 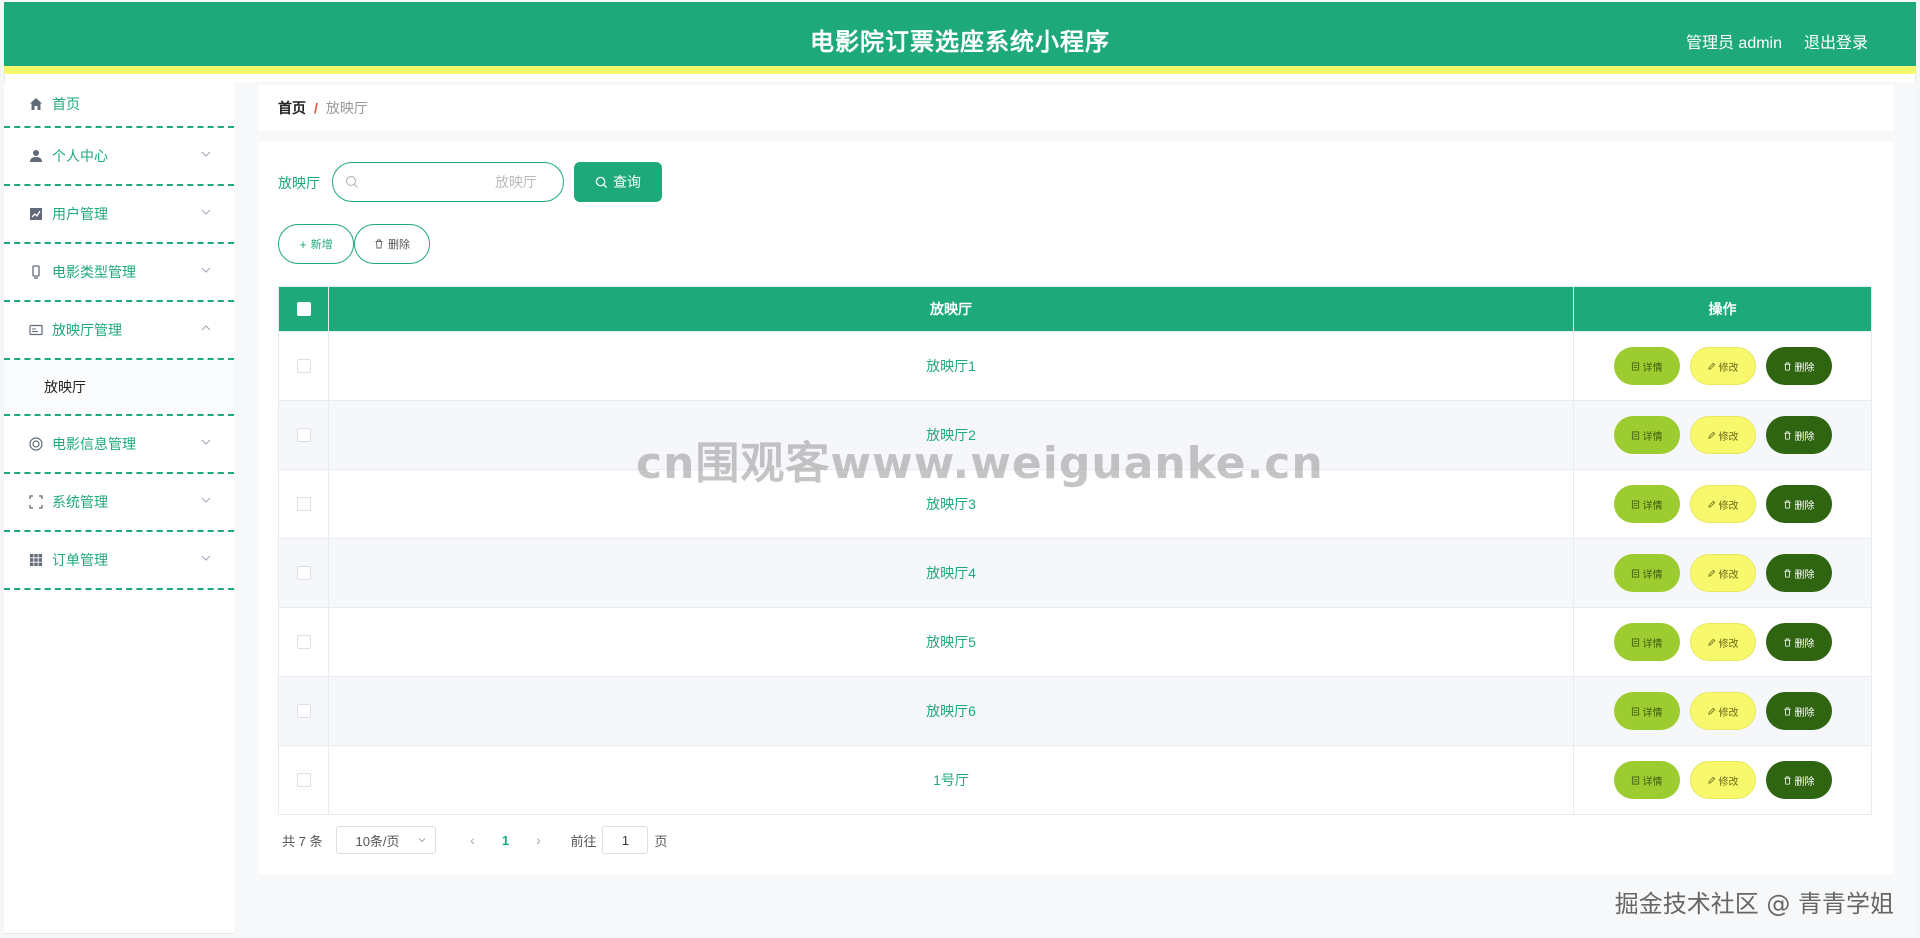 What do you see at coordinates (303, 309) in the screenshot?
I see `select-all-checkbox` at bounding box center [303, 309].